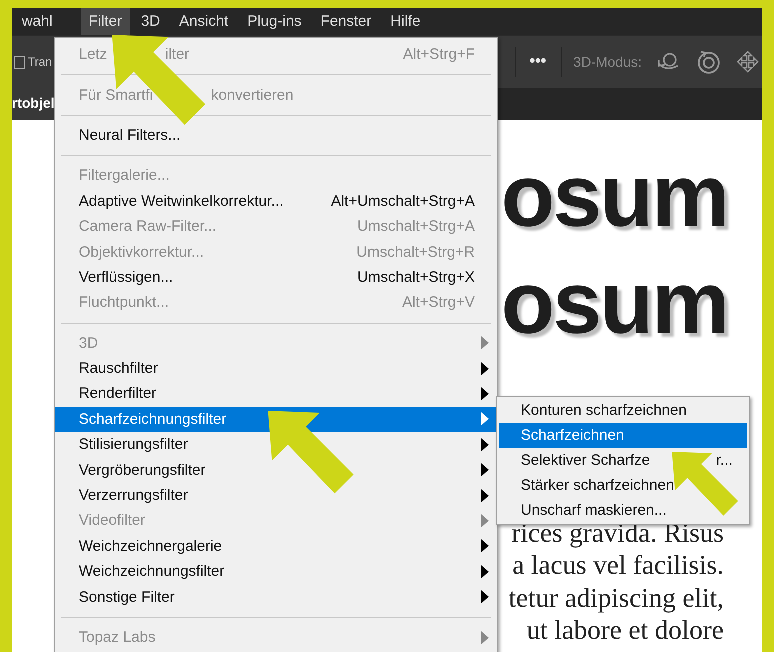 The width and height of the screenshot is (774, 652). What do you see at coordinates (276, 470) in the screenshot?
I see `menu-item: Vergröberungsfilter` at bounding box center [276, 470].